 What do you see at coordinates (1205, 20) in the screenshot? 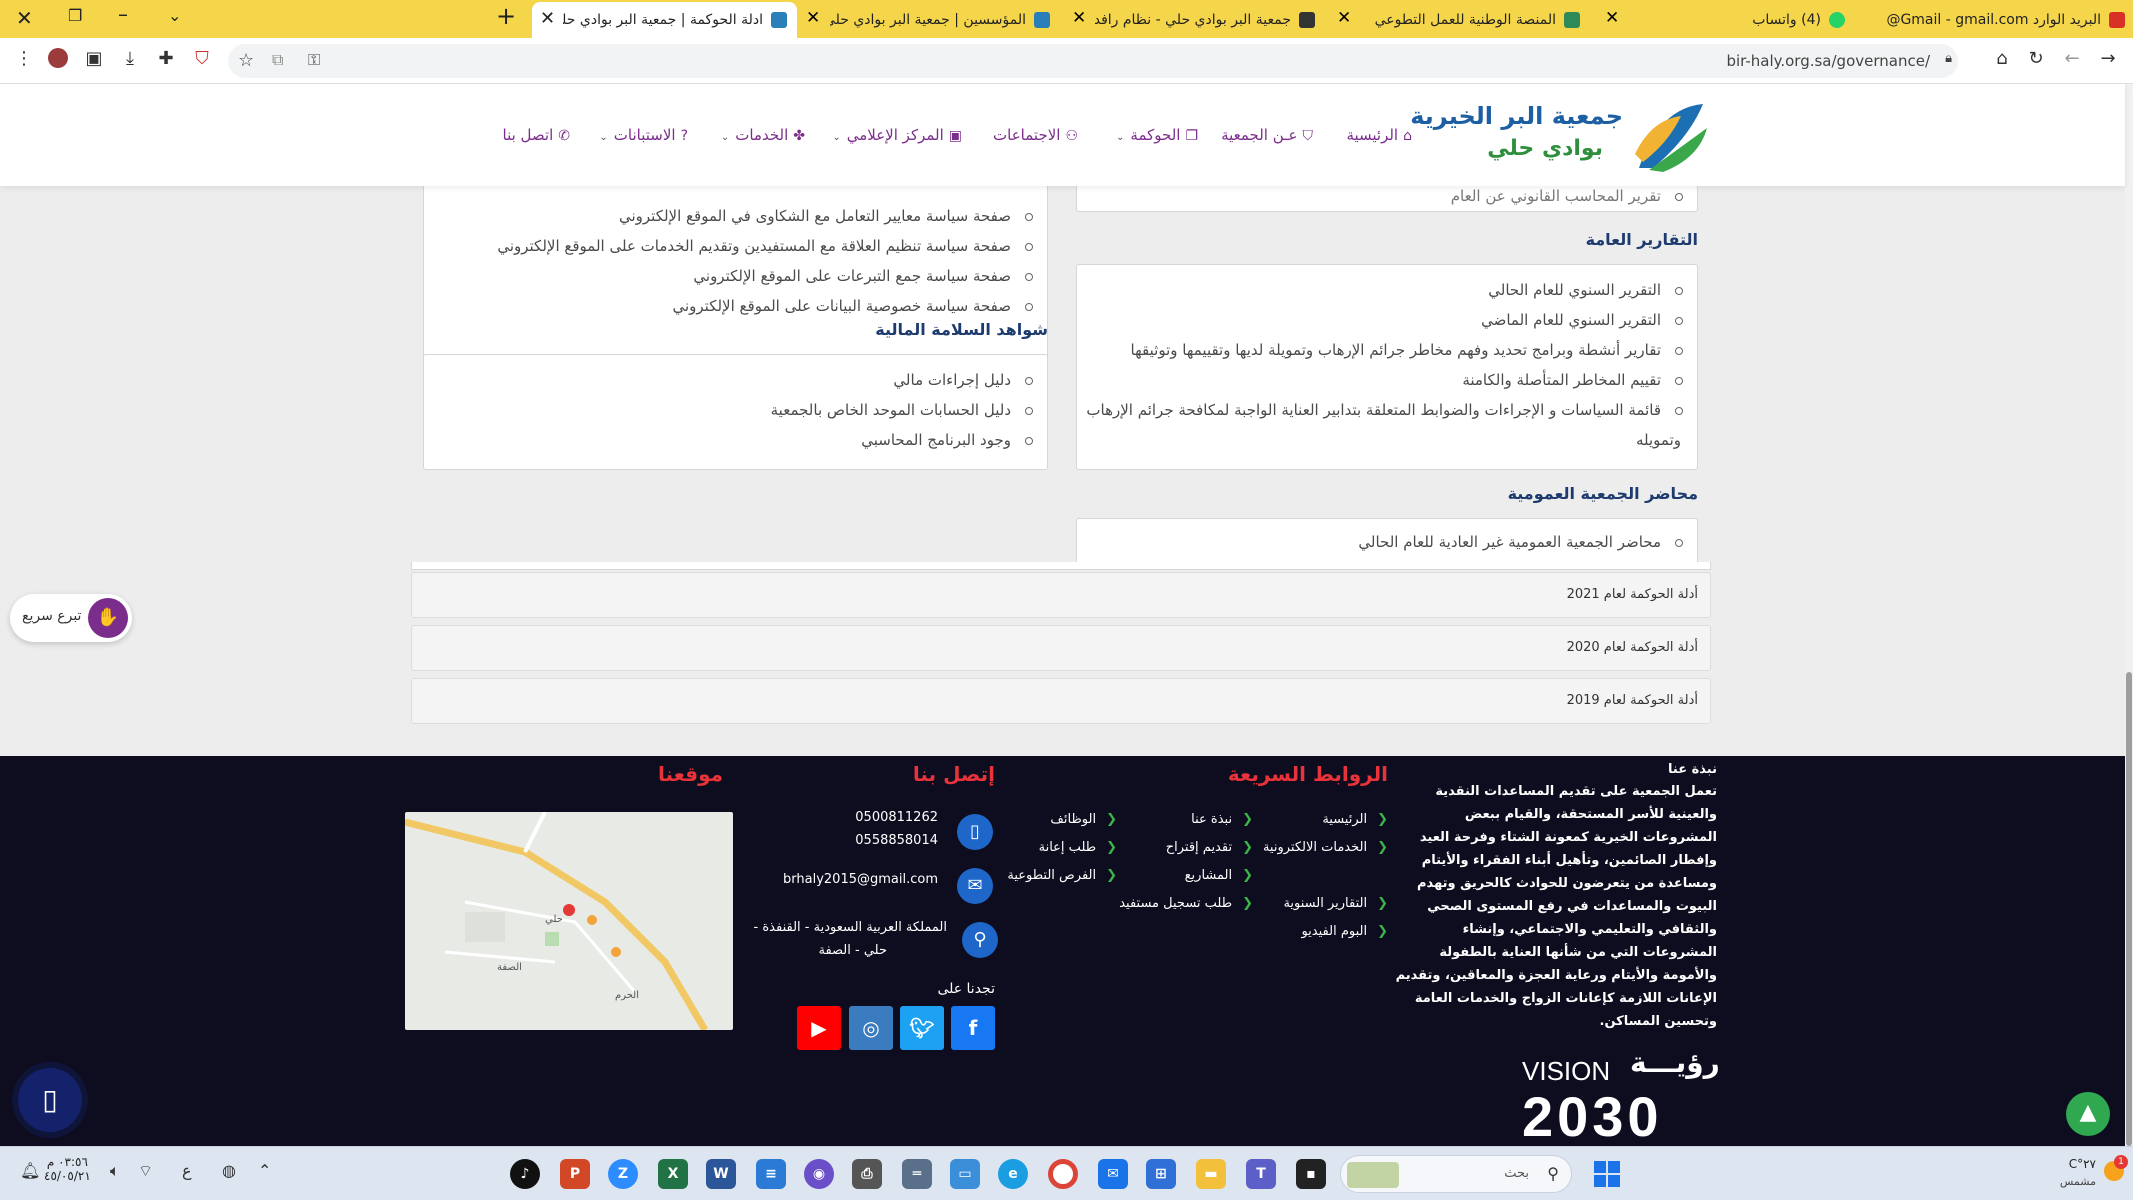
I see `browser-tab: جمعية البر بوادي حلي - نظام رافد` at bounding box center [1205, 20].